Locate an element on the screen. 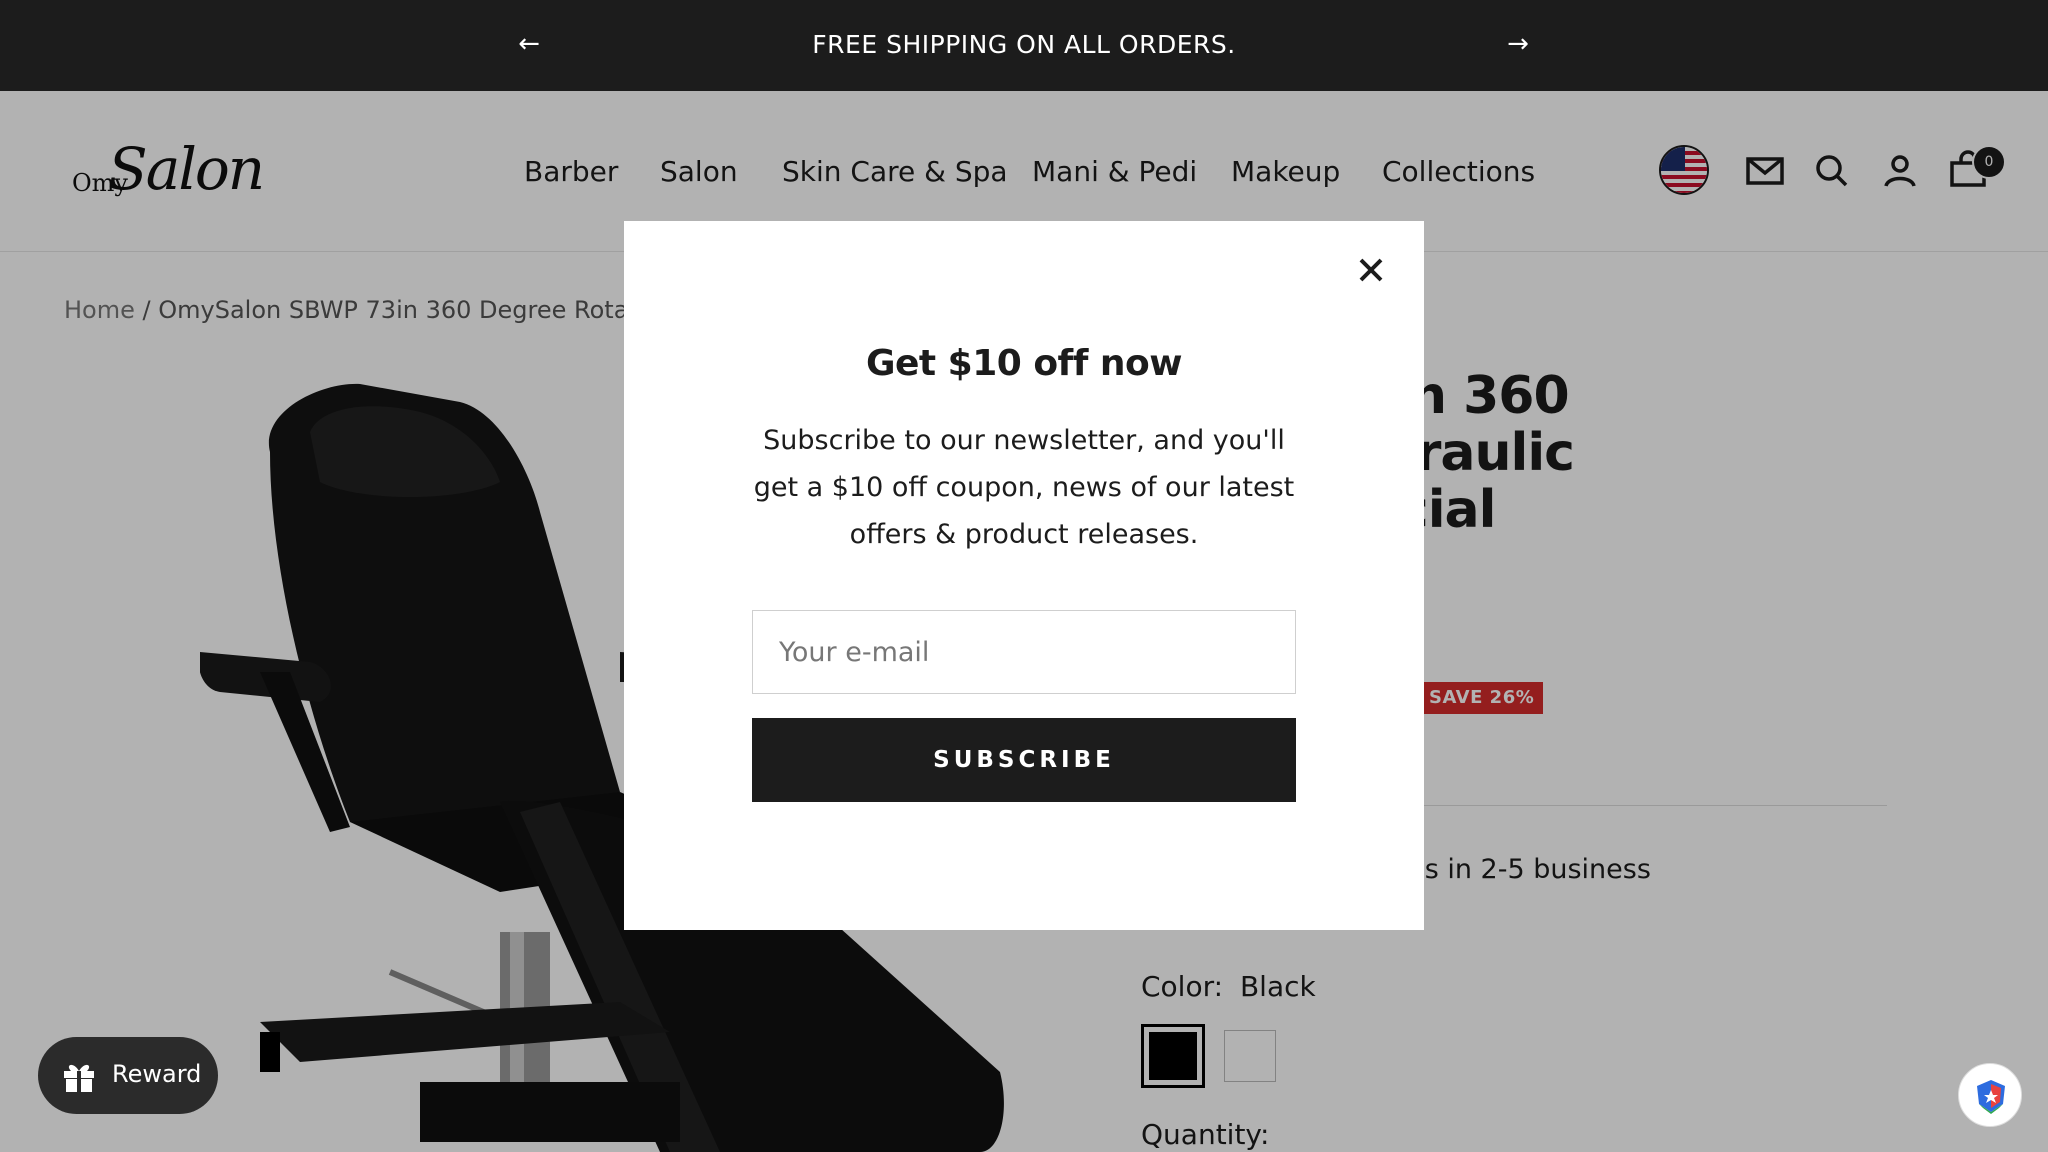 Image resolution: width=2048 pixels, height=1152 pixels. subscribe-button: SUBSCRIBE is located at coordinates (1024, 760).